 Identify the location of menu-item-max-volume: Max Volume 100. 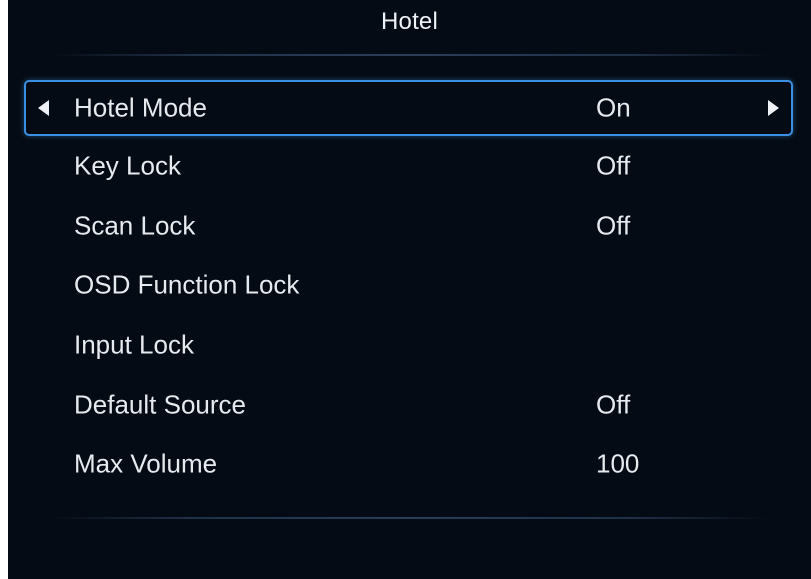
(409, 464).